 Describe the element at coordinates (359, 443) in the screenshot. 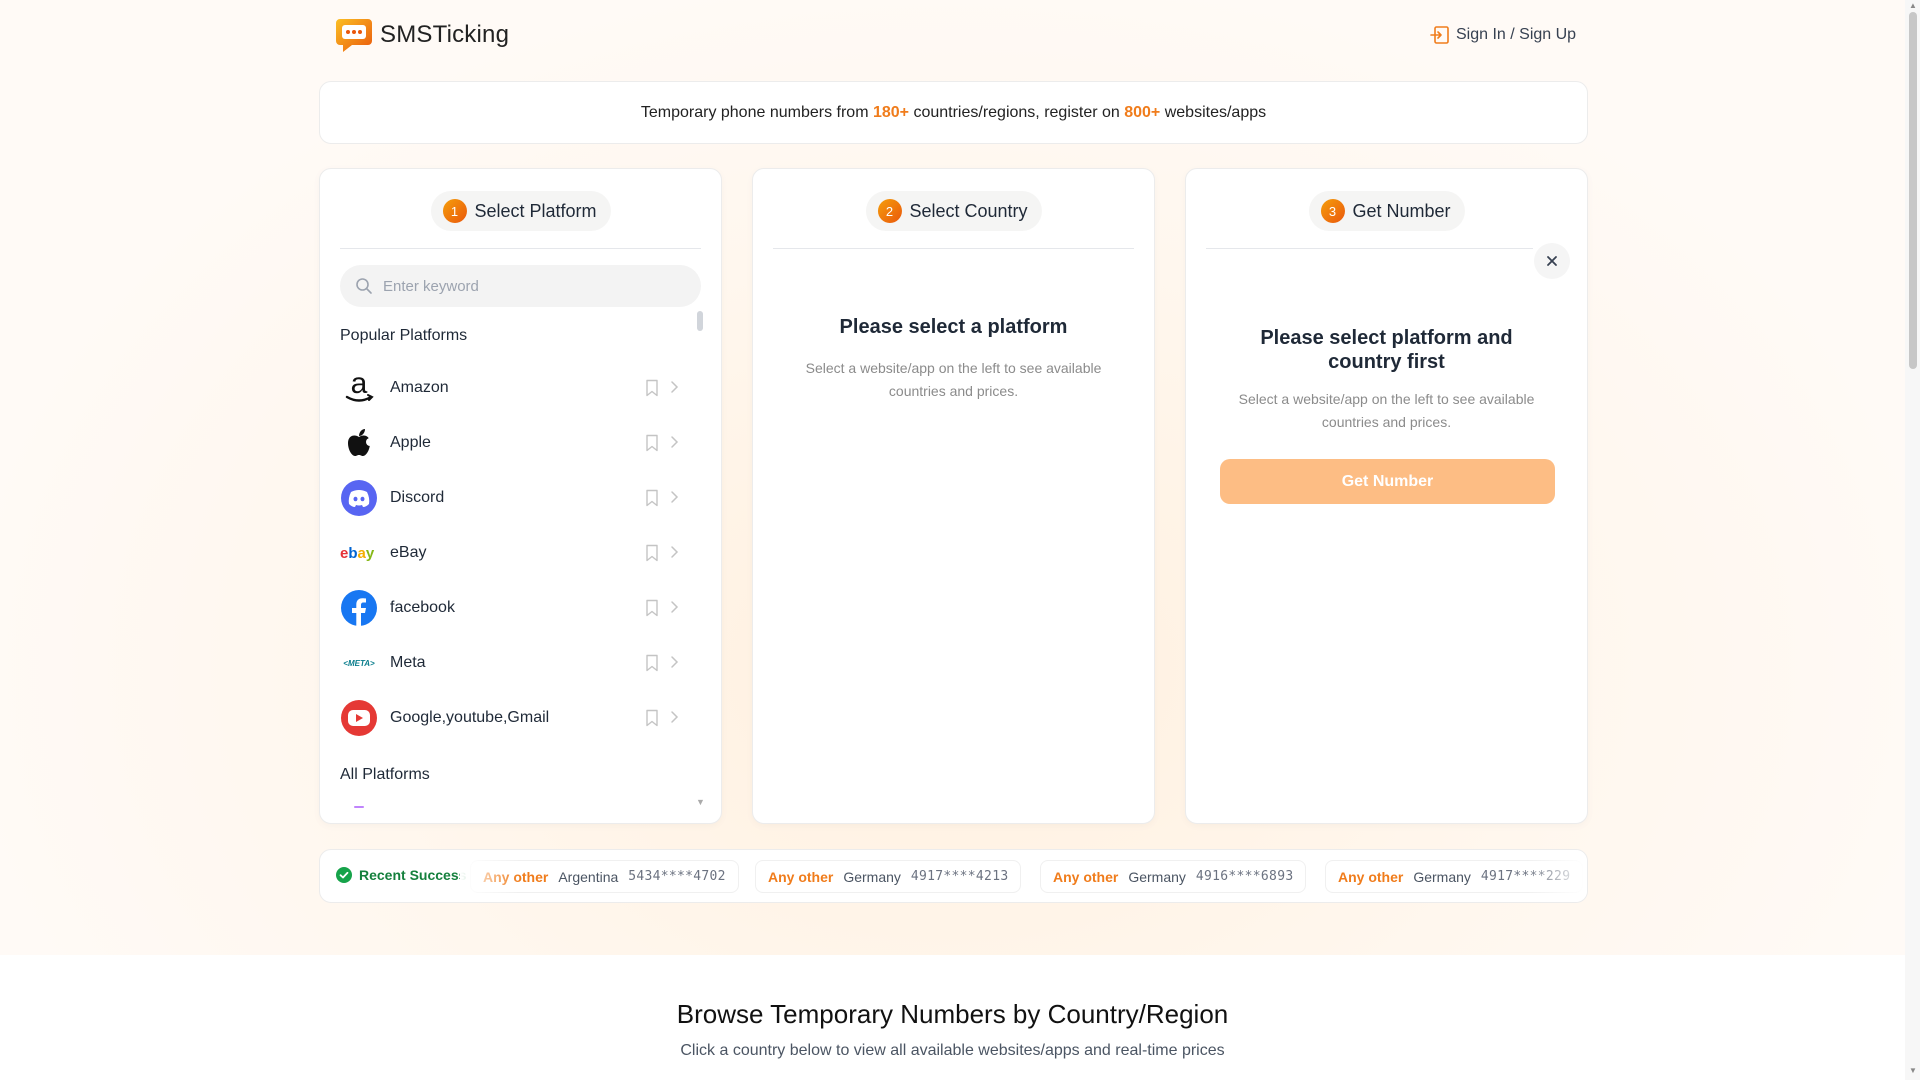

I see `apple-icon` at that location.